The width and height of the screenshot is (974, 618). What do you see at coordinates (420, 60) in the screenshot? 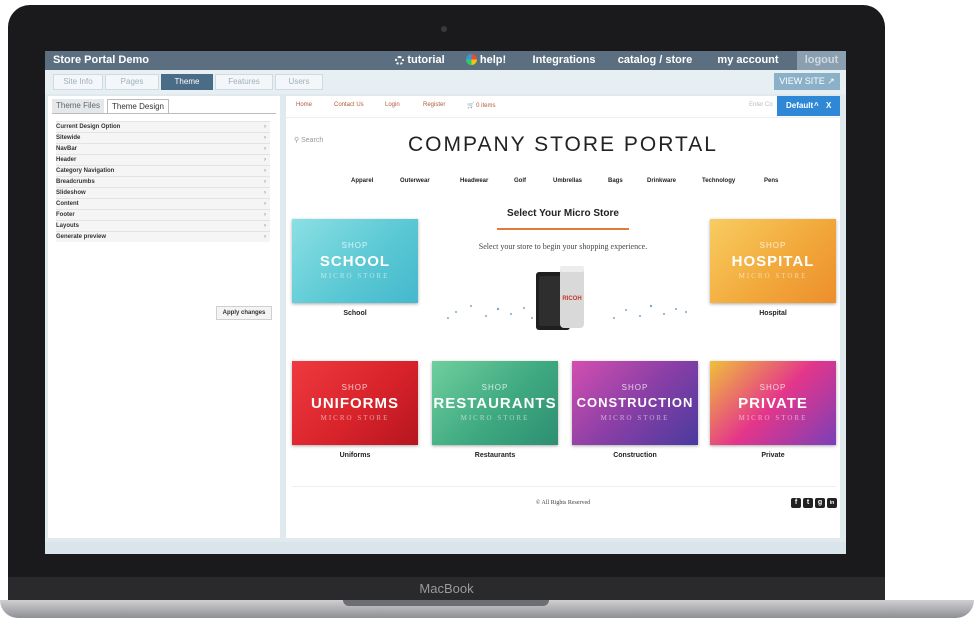
I see `nav-tutorial: tutorial` at bounding box center [420, 60].